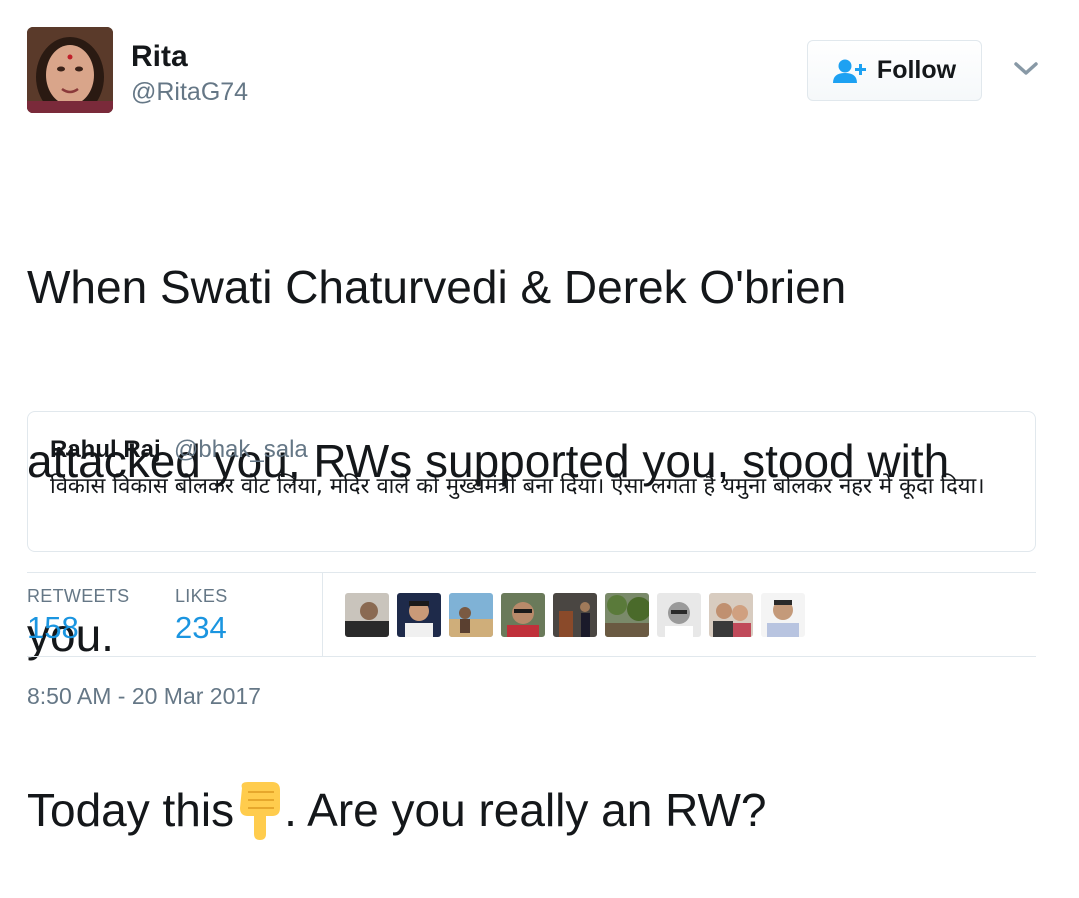  I want to click on author-avatar-image, so click(70, 70).